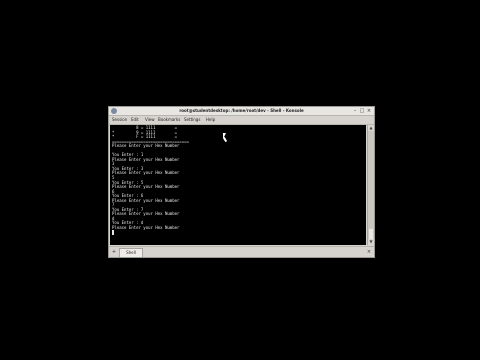 The width and height of the screenshot is (480, 360). What do you see at coordinates (371, 242) in the screenshot?
I see `scroll-down-icon: ▼` at bounding box center [371, 242].